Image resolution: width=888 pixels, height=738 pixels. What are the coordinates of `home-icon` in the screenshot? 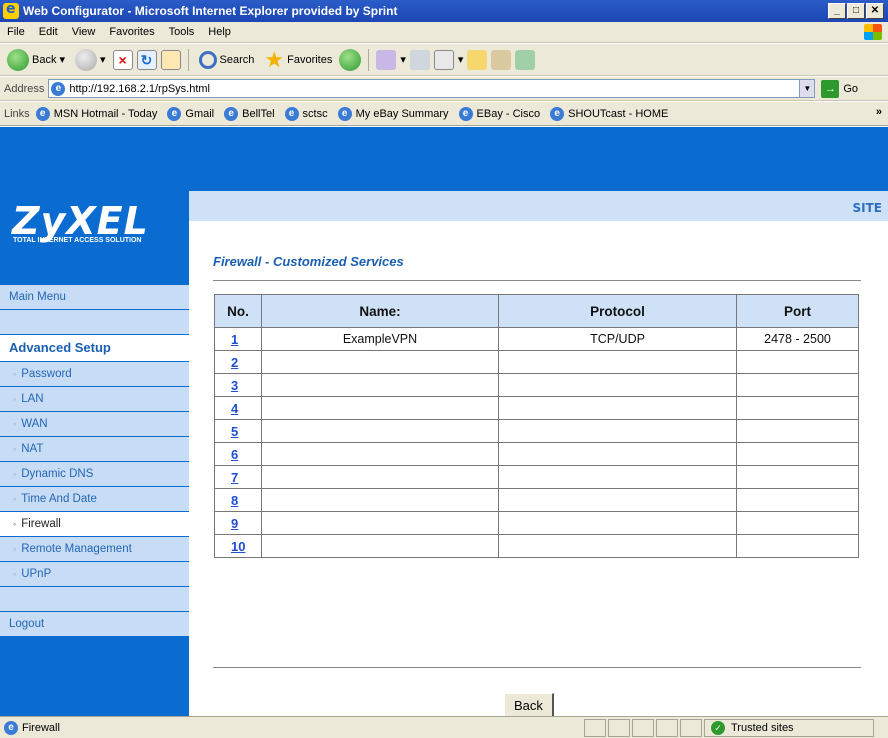 It's located at (170, 59).